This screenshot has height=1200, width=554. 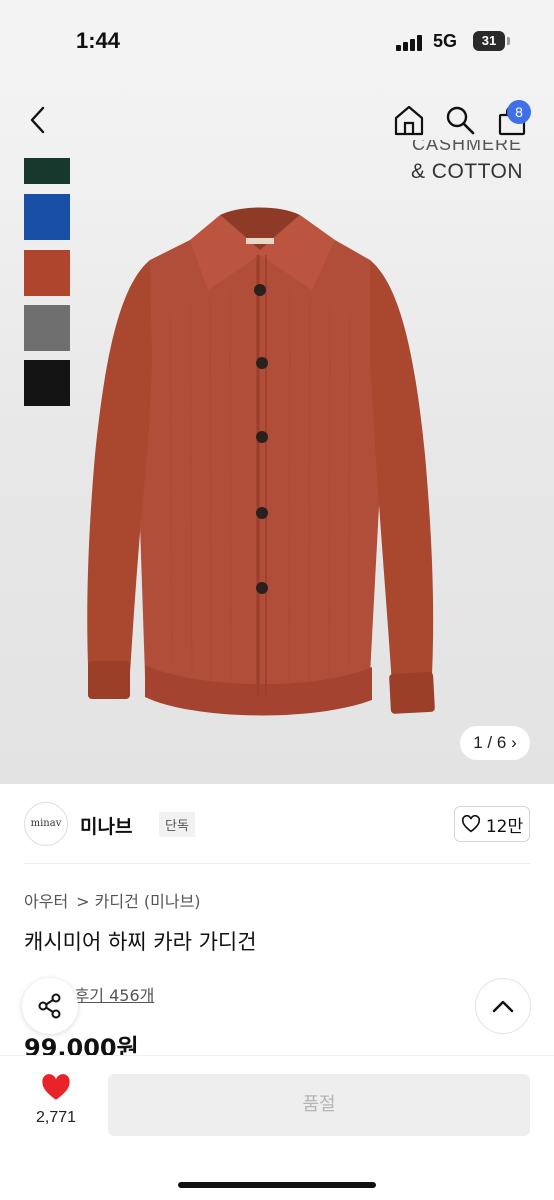 I want to click on breadcrumb: 아우터 > 카디건 (미나브), so click(x=112, y=900).